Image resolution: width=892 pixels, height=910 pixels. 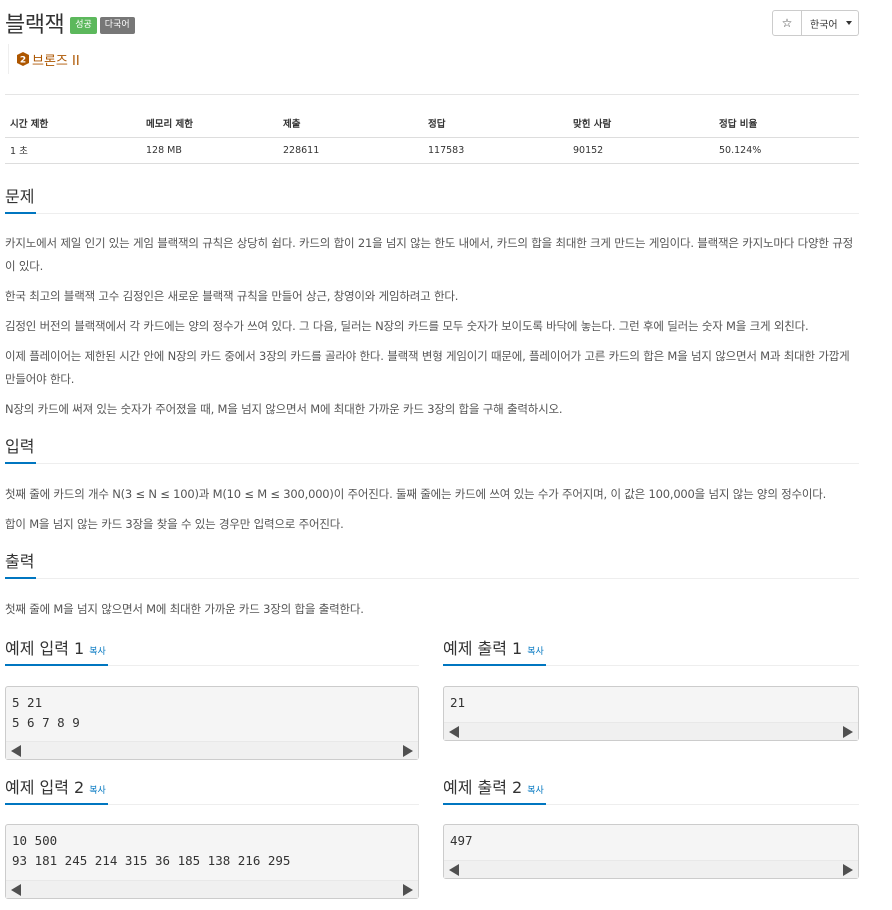 I want to click on sample-output-2-title-text: 예제 출력 2, so click(x=483, y=787).